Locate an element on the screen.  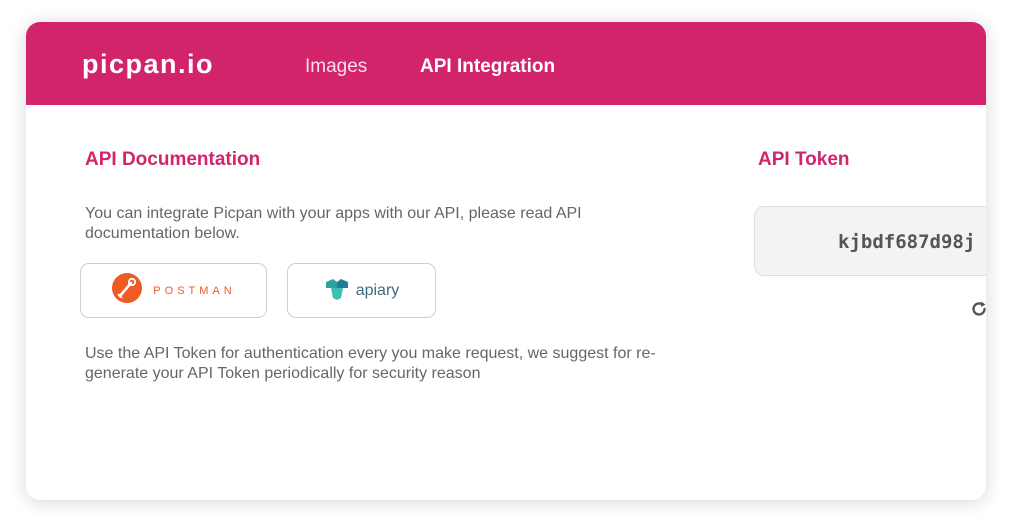
top-nav-bar: picpan.io Images API Integration is located at coordinates (506, 63).